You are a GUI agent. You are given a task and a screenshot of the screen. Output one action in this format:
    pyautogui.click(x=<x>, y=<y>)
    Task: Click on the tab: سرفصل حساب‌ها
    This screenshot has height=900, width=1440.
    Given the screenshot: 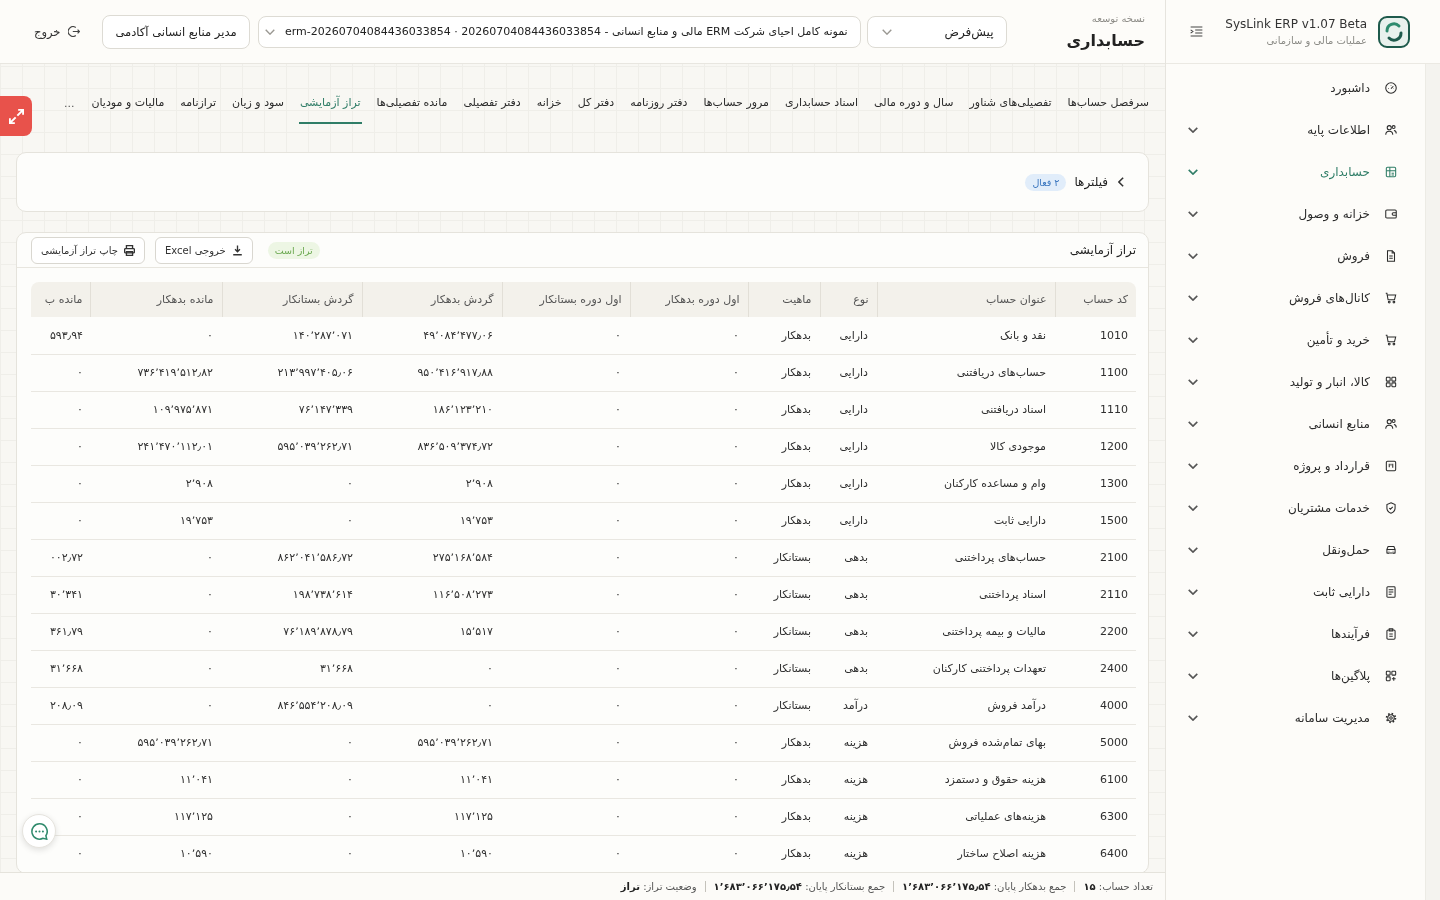 What is the action you would take?
    pyautogui.click(x=1108, y=103)
    